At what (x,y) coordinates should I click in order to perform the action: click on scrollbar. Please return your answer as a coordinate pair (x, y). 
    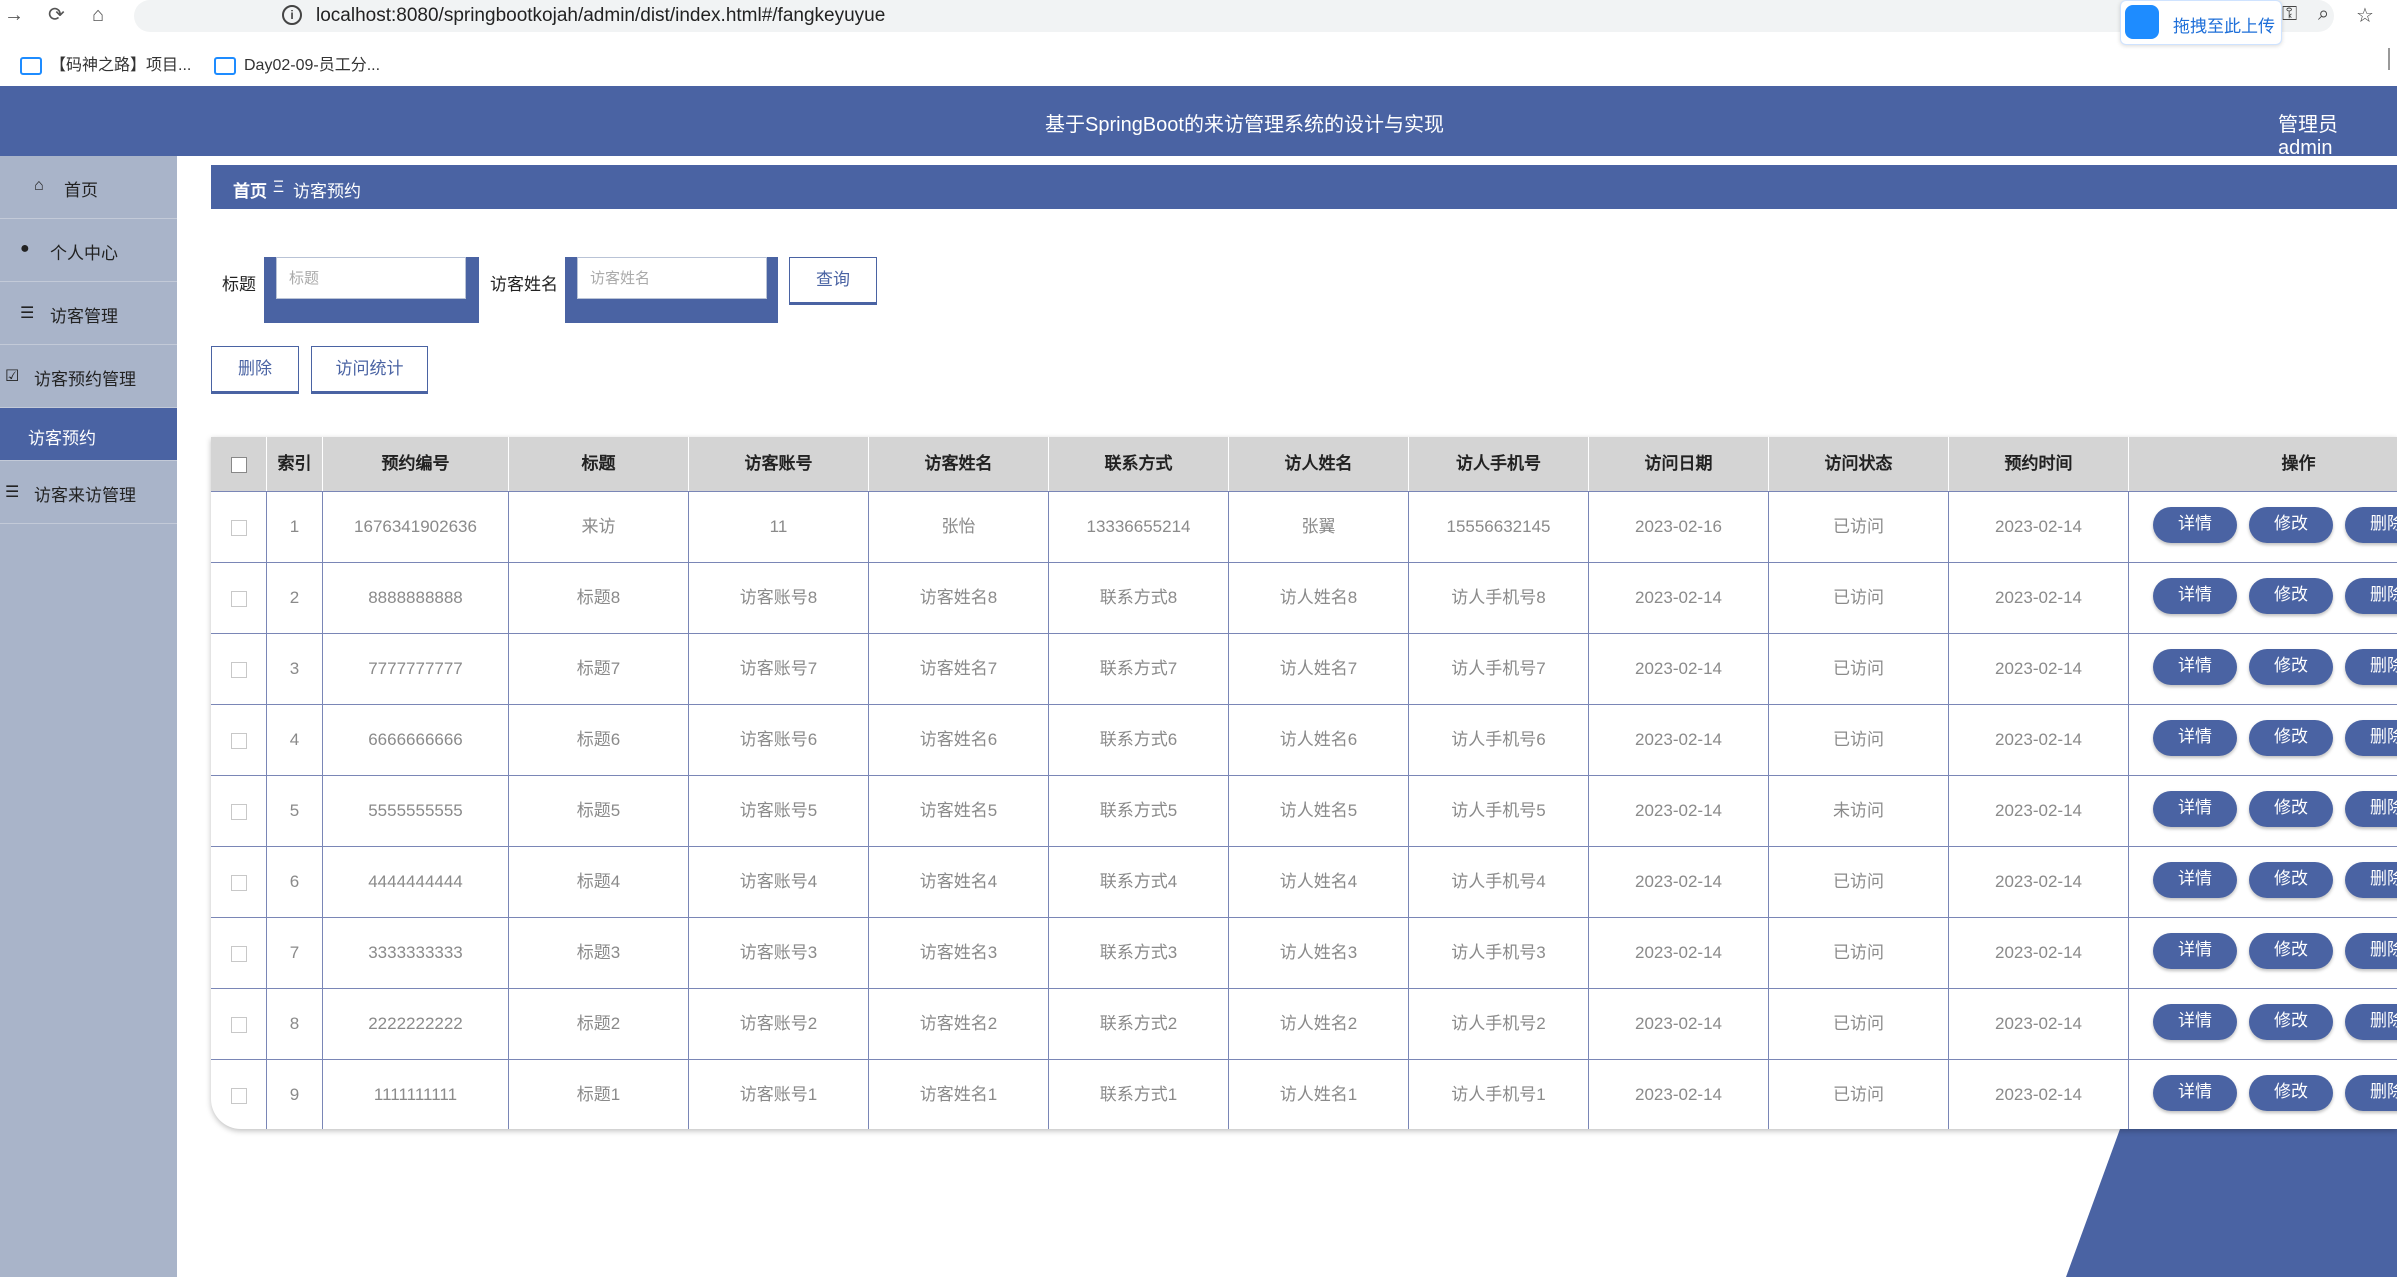
    Looking at the image, I should click on (2392, 59).